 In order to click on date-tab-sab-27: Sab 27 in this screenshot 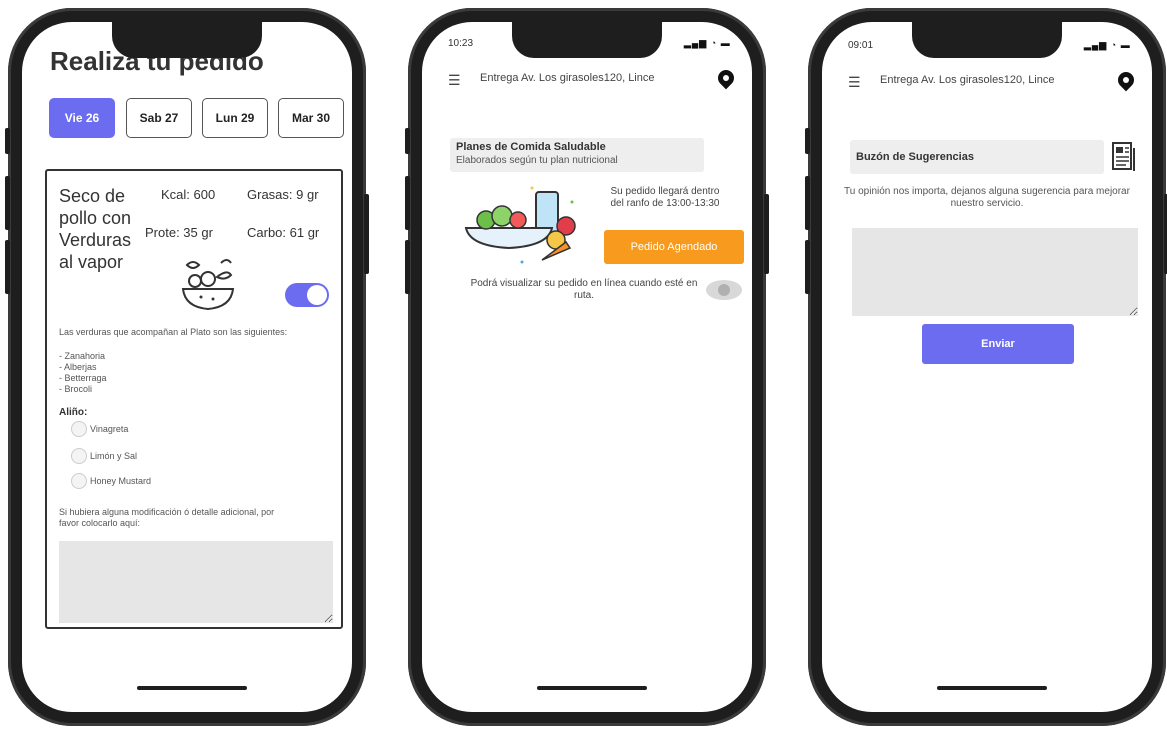, I will do `click(159, 118)`.